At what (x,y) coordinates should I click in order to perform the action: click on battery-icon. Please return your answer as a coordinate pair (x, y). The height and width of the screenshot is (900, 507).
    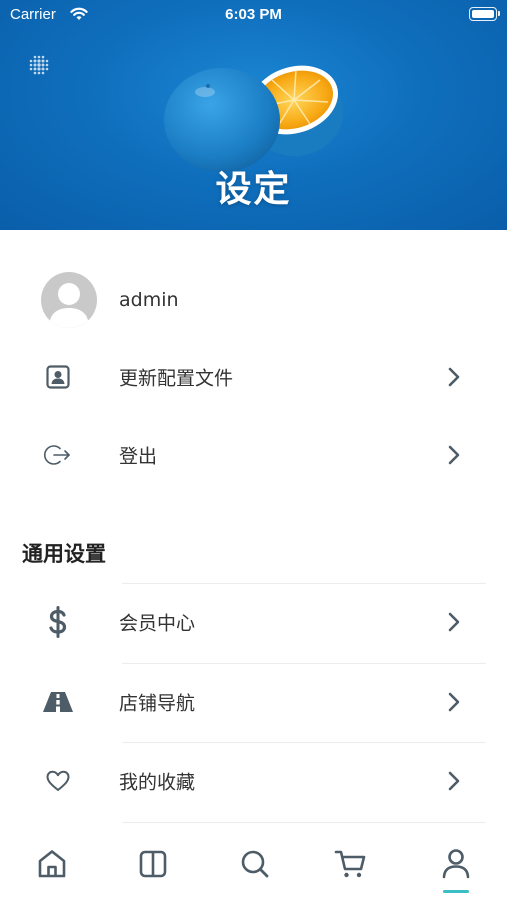
    Looking at the image, I should click on (484, 14).